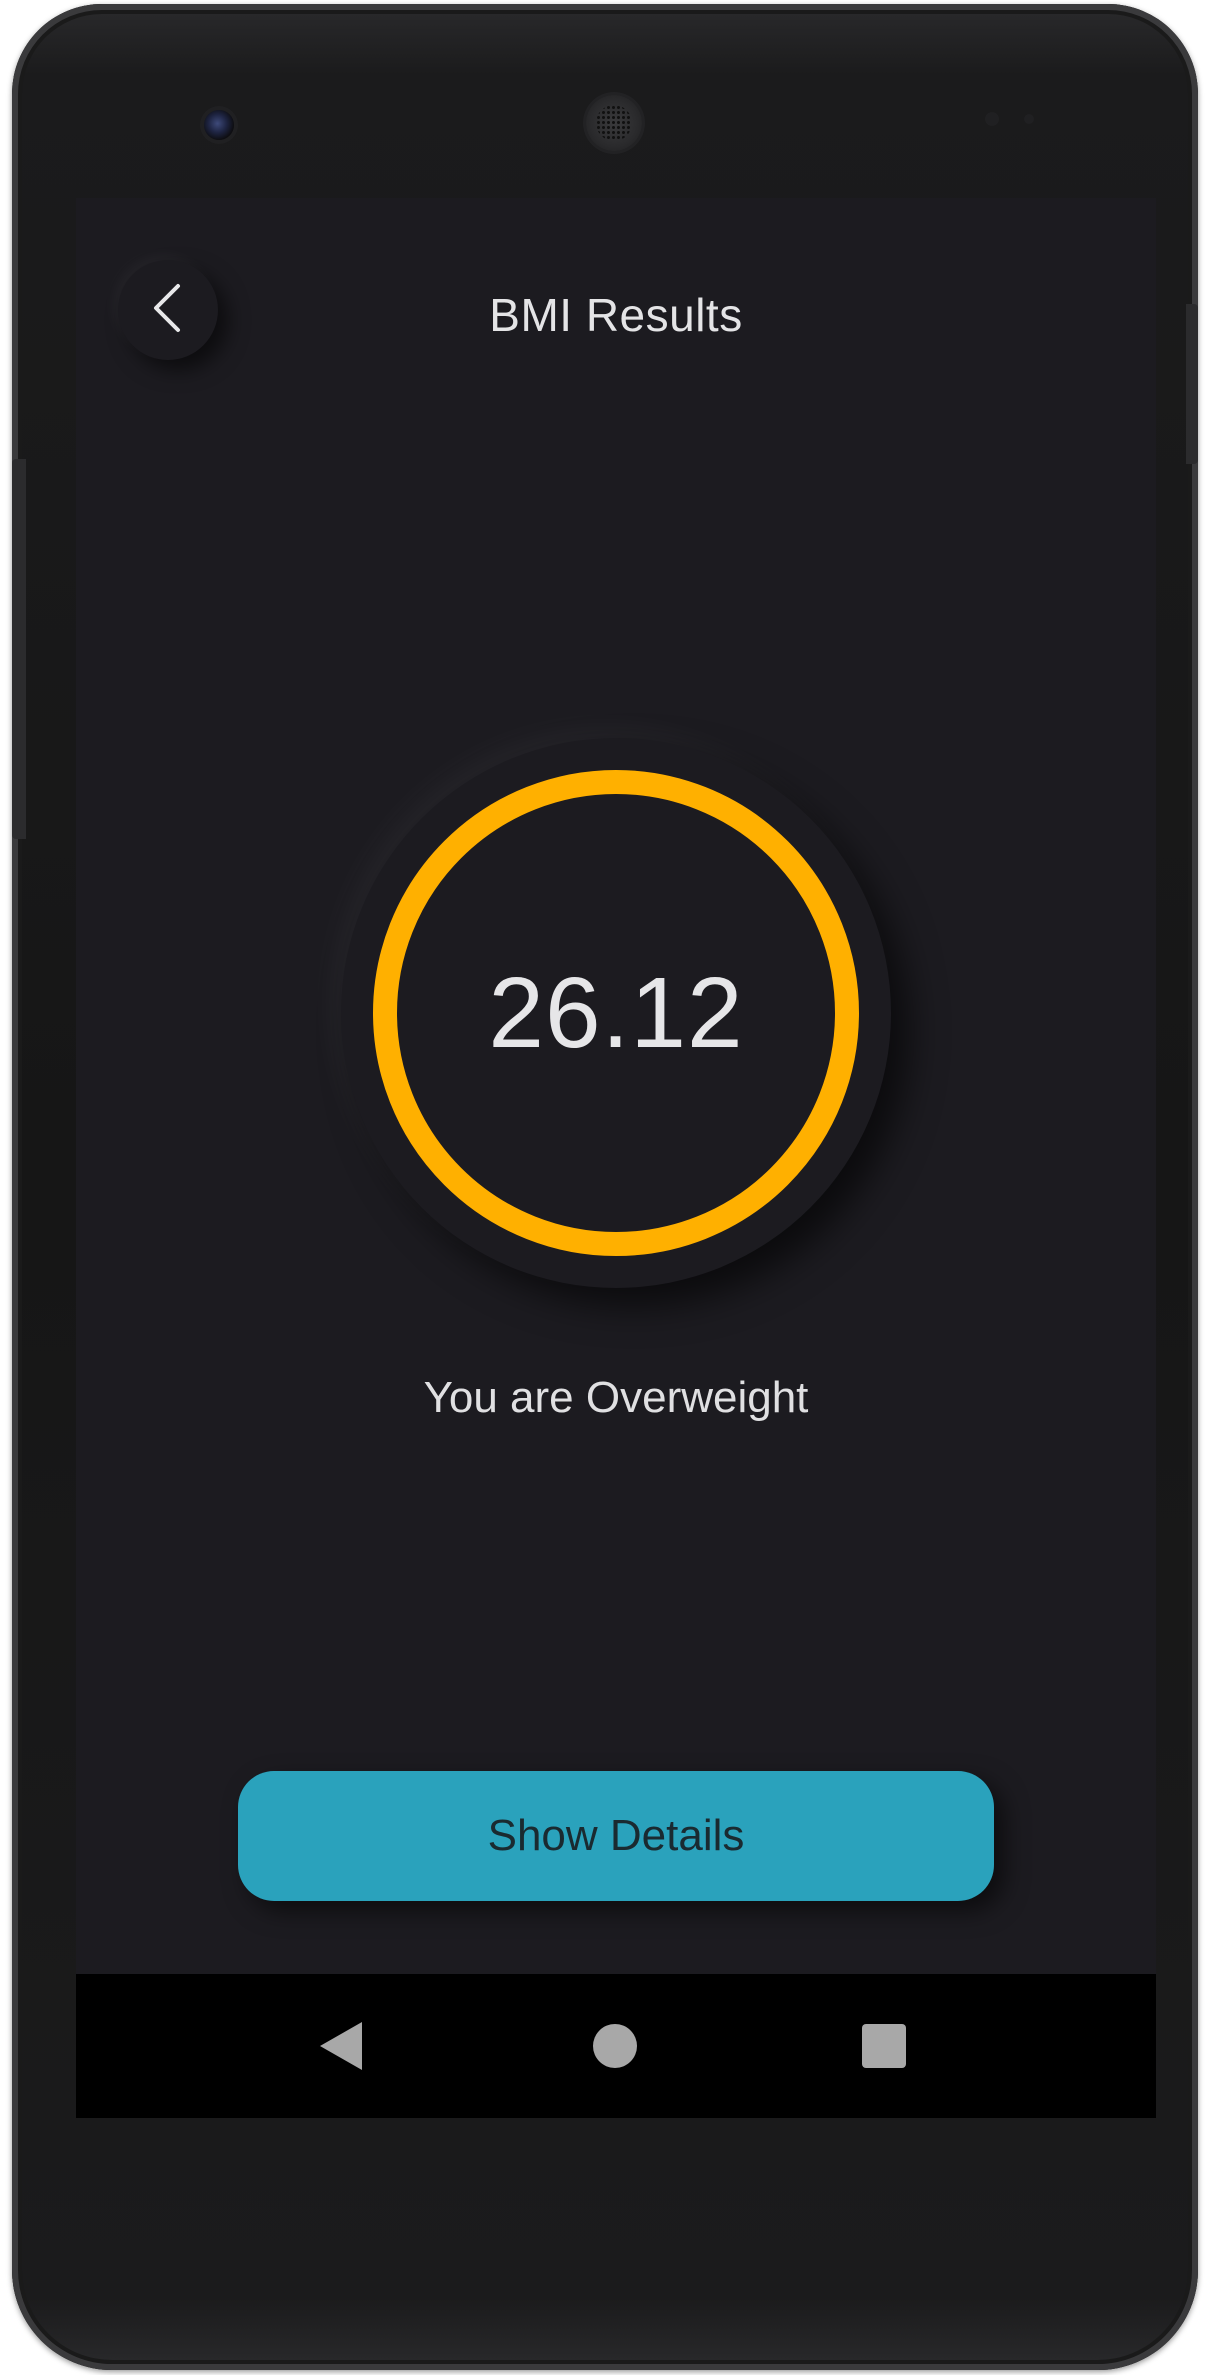  Describe the element at coordinates (1192, 384) in the screenshot. I see `power-button` at that location.